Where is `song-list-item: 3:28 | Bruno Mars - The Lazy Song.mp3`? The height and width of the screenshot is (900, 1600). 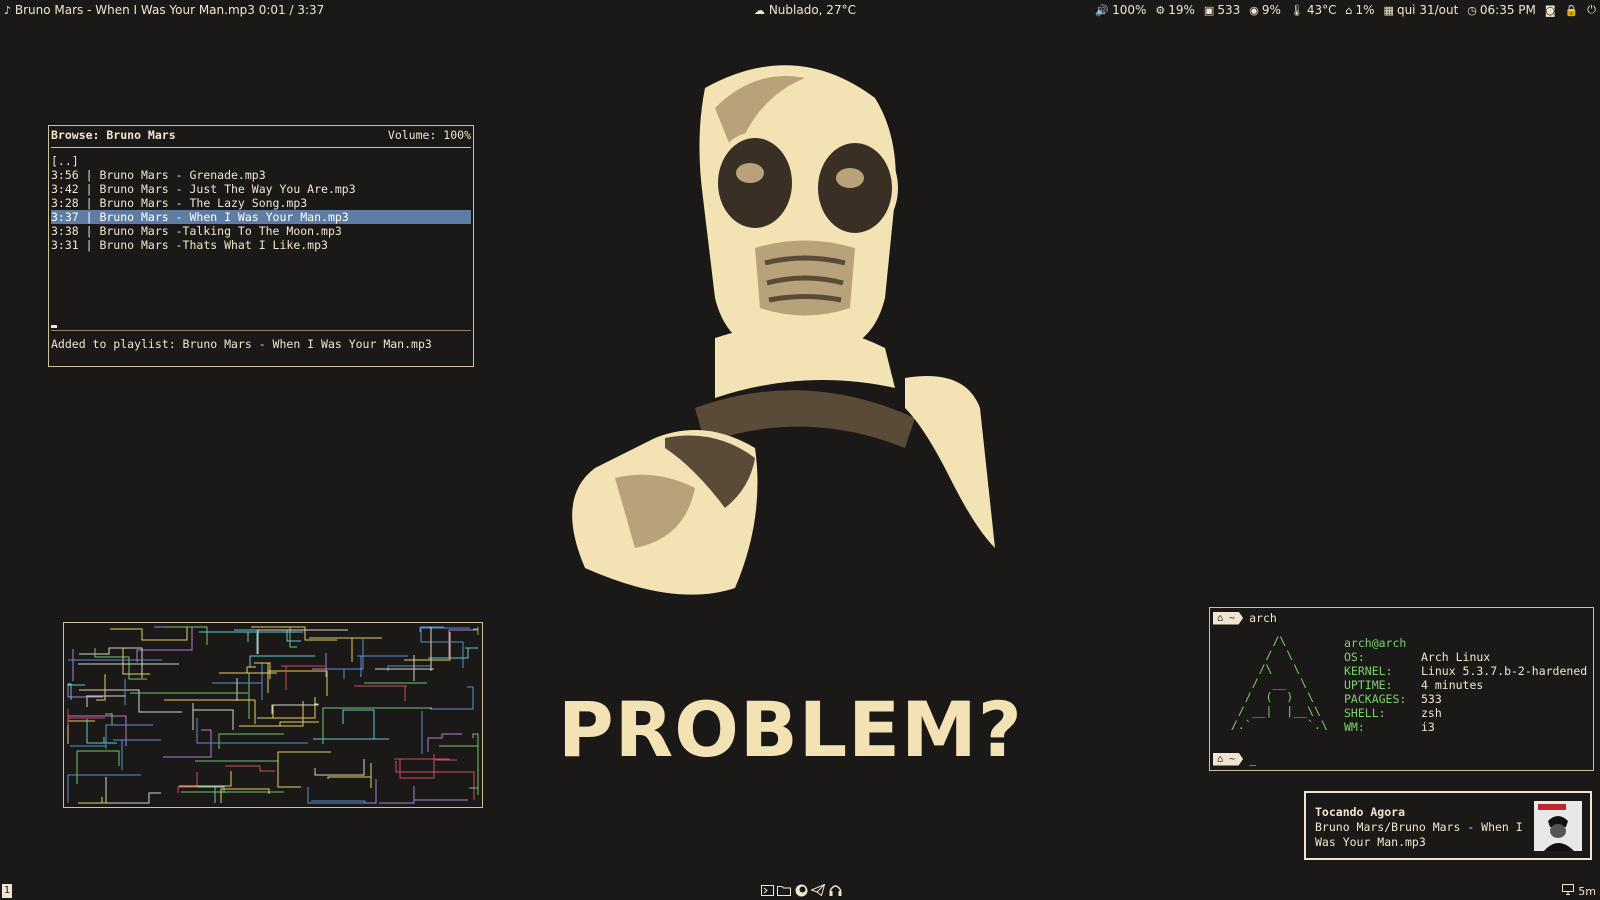 song-list-item: 3:28 | Bruno Mars - The Lazy Song.mp3 is located at coordinates (261, 203).